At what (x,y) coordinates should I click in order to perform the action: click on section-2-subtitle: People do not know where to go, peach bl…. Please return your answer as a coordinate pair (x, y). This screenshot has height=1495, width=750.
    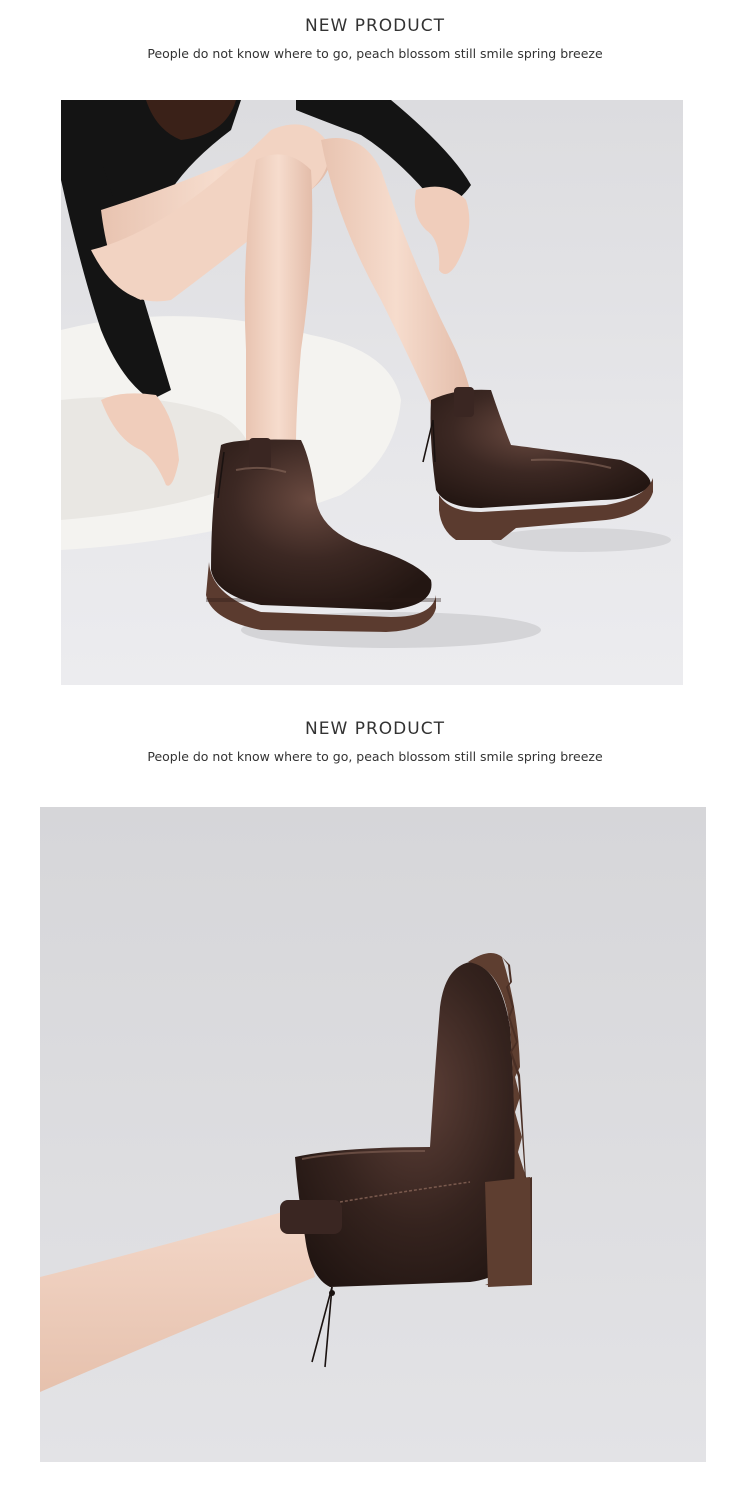
    Looking at the image, I should click on (375, 756).